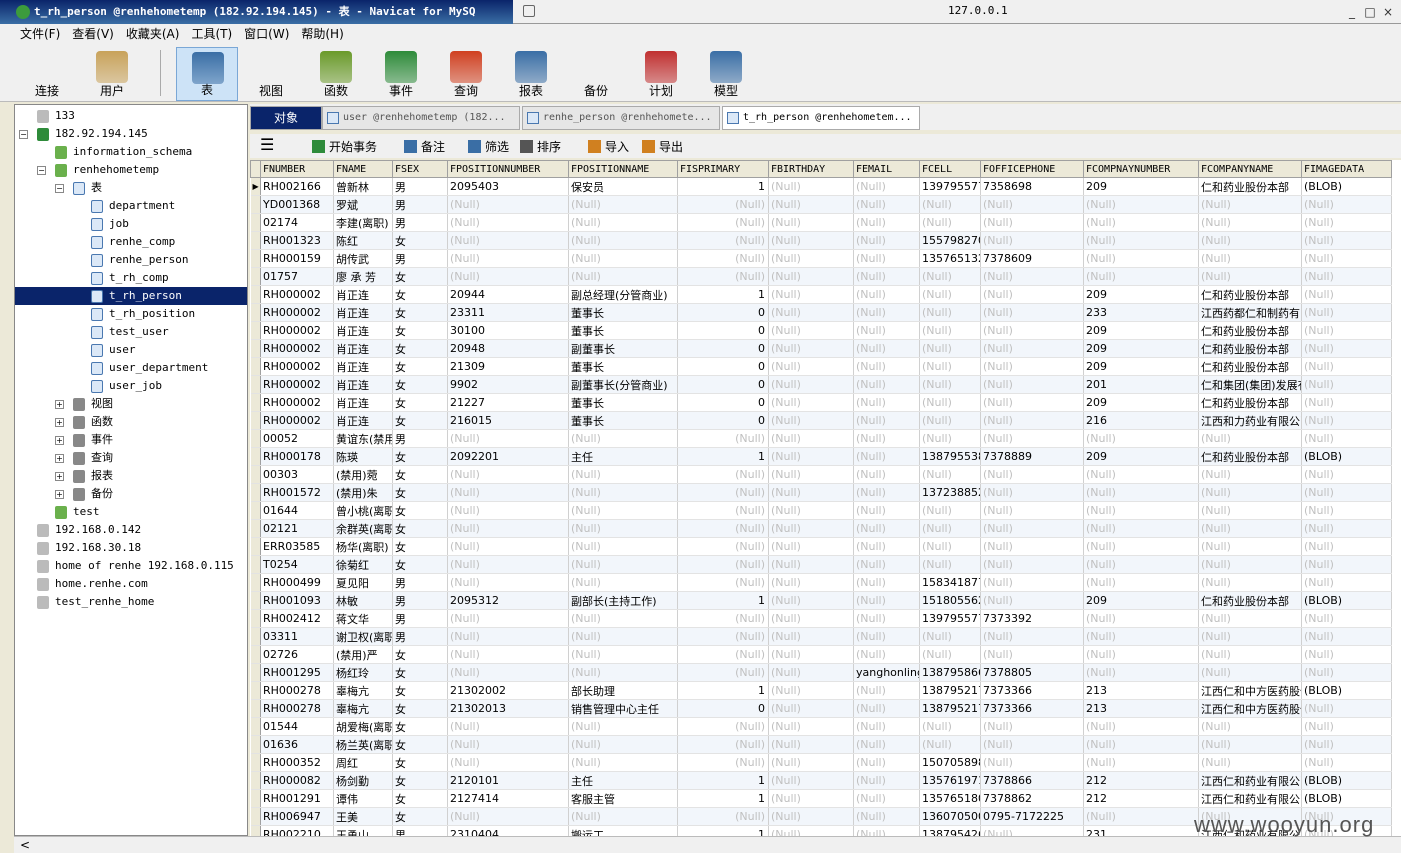  Describe the element at coordinates (723, 348) in the screenshot. I see `table-cell: 0` at that location.